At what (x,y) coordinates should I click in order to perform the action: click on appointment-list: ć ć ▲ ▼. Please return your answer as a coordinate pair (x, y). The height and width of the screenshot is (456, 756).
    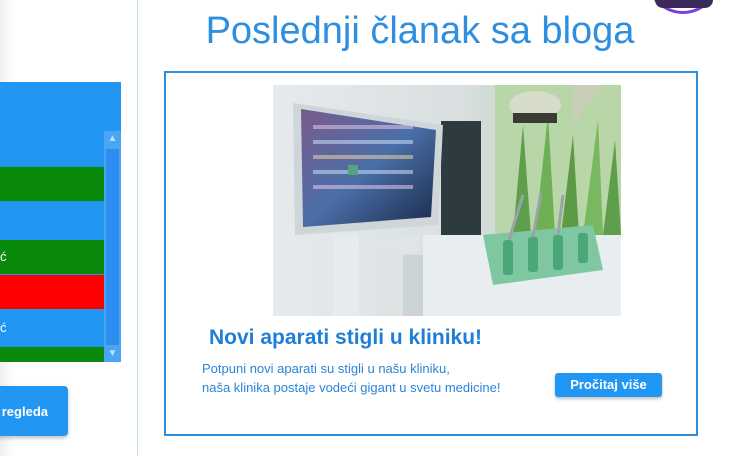
    Looking at the image, I should click on (60, 222).